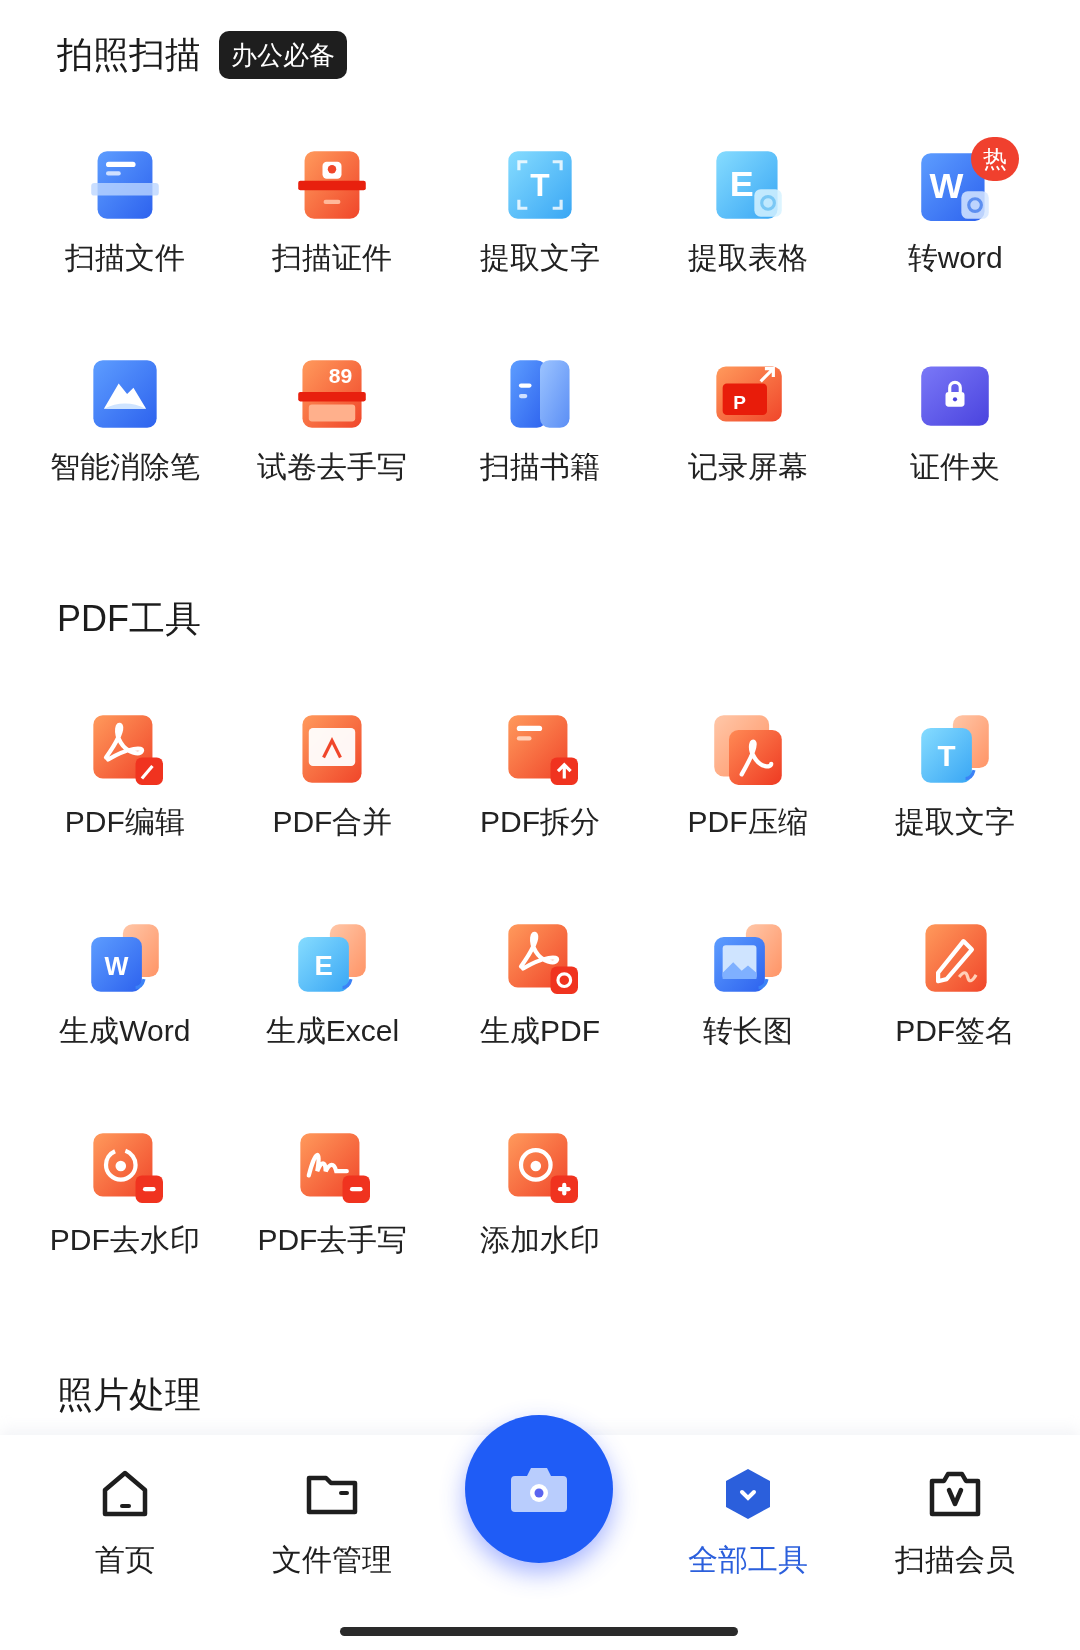 This screenshot has height=1650, width=1080. What do you see at coordinates (129, 55) in the screenshot?
I see `section-title: 拍照扫描` at bounding box center [129, 55].